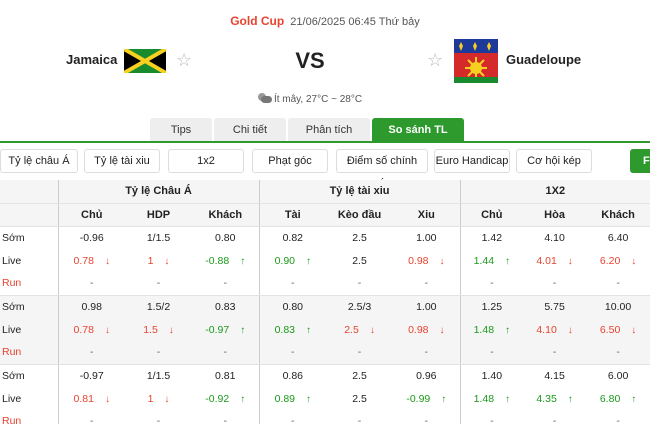 The width and height of the screenshot is (650, 424). I want to click on tab-analysis: Phân tích, so click(329, 130).